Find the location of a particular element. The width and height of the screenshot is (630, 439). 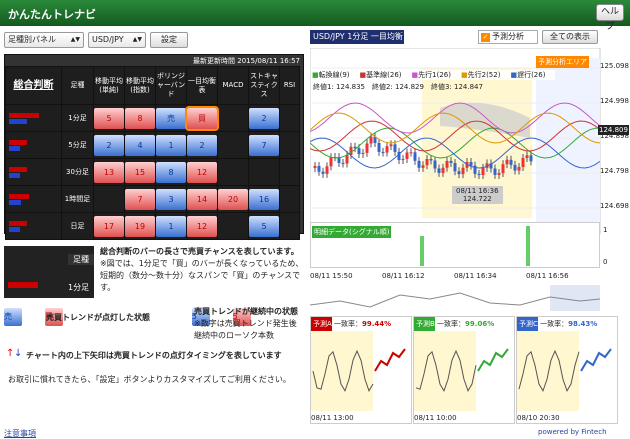

buy-signal: 20 is located at coordinates (233, 199).